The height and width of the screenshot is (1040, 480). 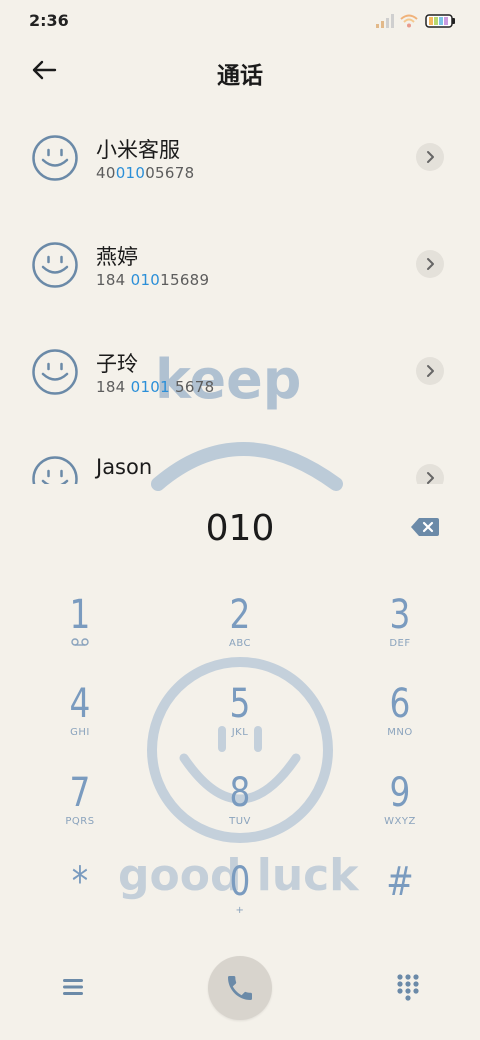 I want to click on contact-row: 子玲 184 0101 5678, so click(x=240, y=371).